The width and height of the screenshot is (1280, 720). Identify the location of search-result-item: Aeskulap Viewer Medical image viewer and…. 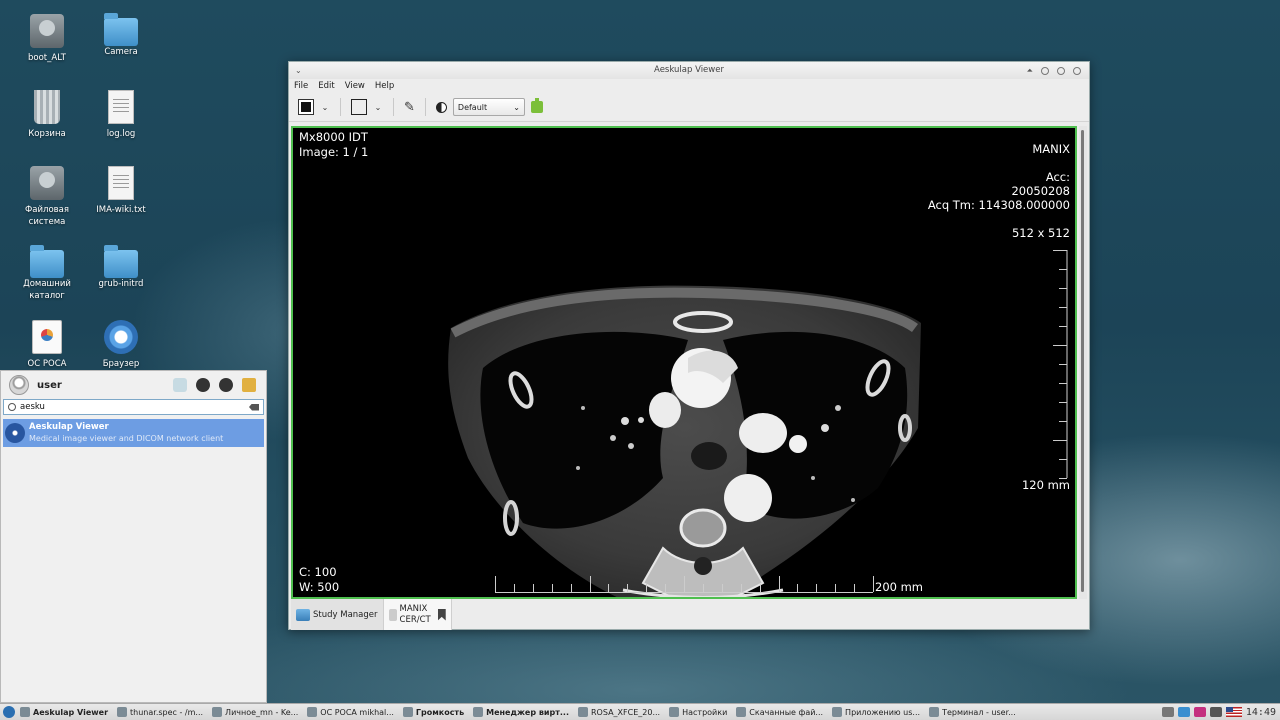
(133, 433).